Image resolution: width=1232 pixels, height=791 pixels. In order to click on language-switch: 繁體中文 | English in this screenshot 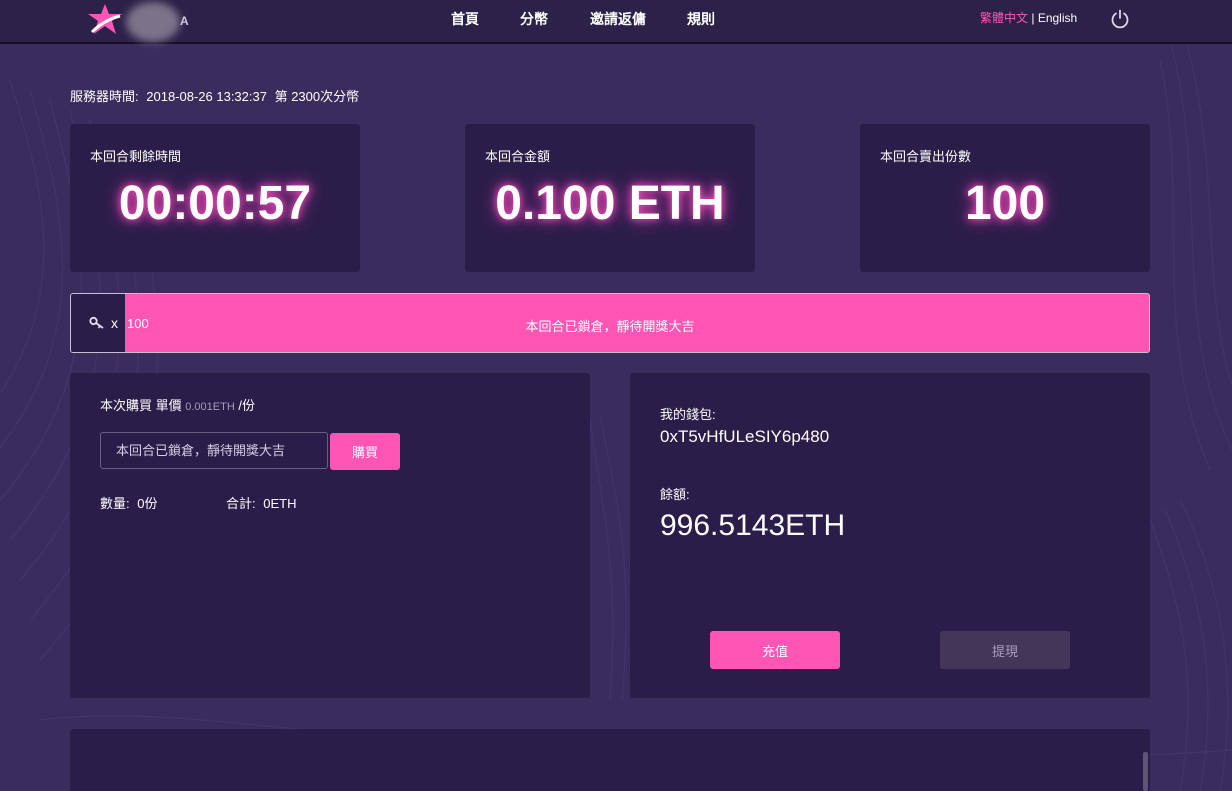, I will do `click(1028, 18)`.